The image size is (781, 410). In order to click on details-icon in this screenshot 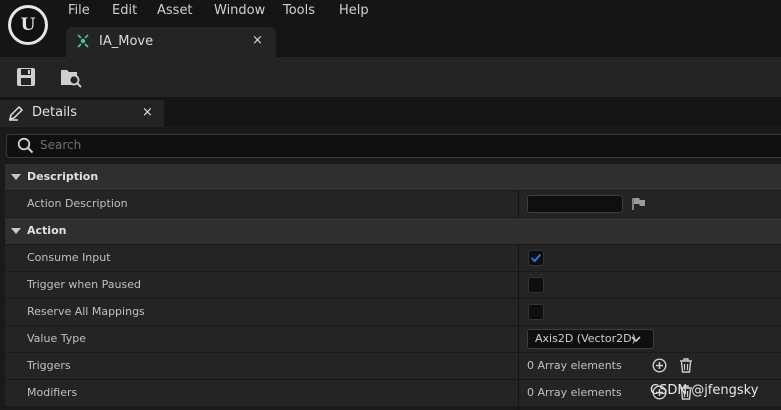, I will do `click(16, 113)`.